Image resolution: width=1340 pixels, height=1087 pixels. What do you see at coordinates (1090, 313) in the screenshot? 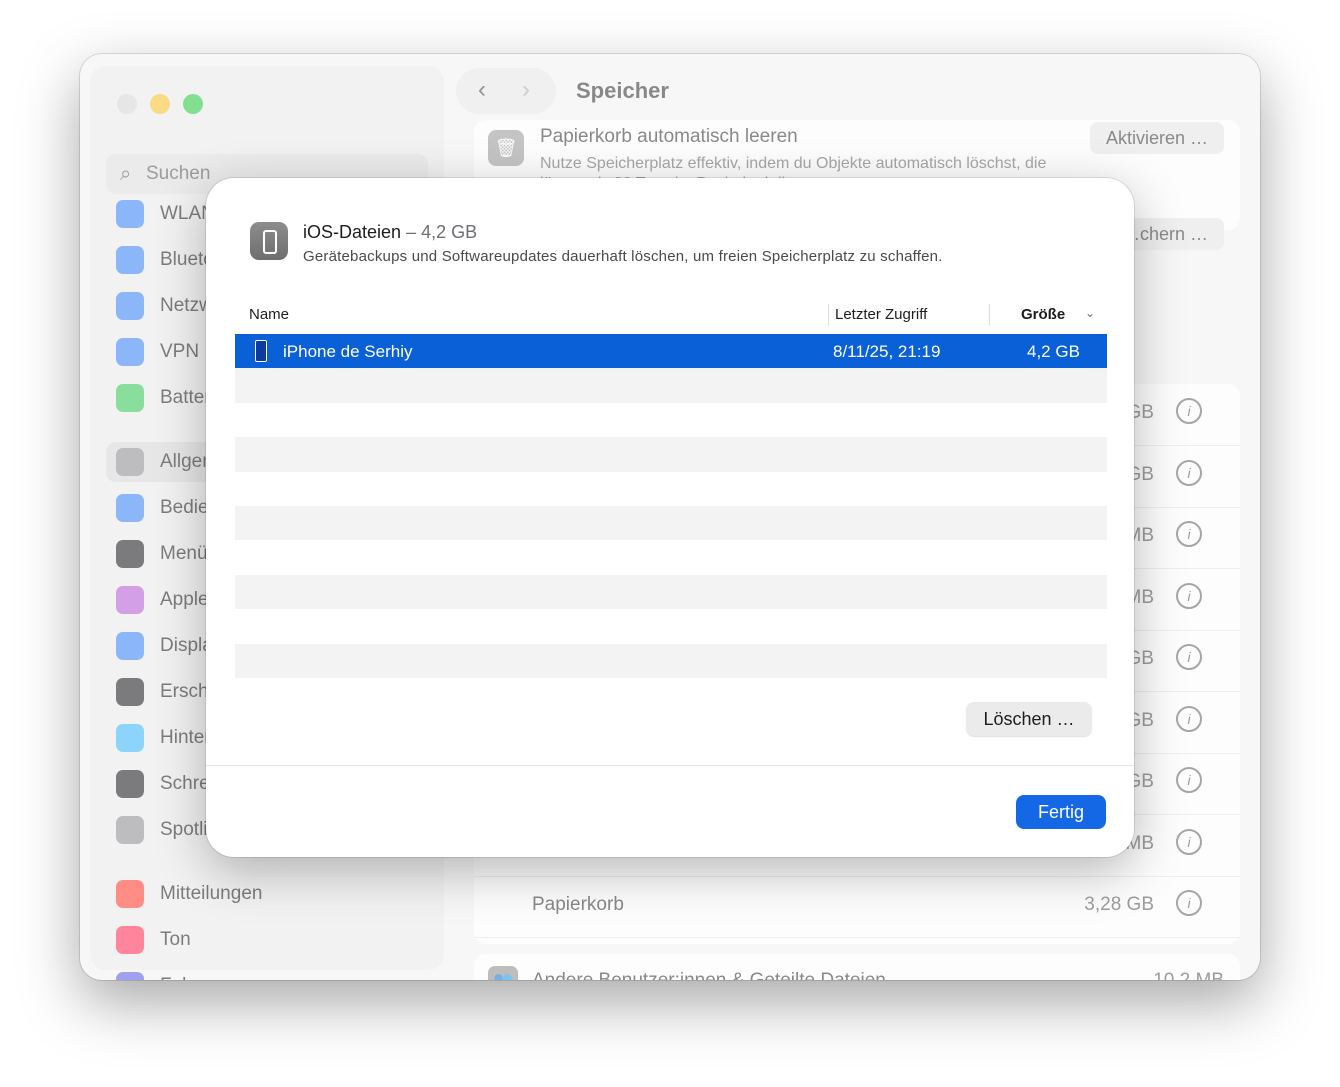
I see `chevron-down-icon: ⌄` at bounding box center [1090, 313].